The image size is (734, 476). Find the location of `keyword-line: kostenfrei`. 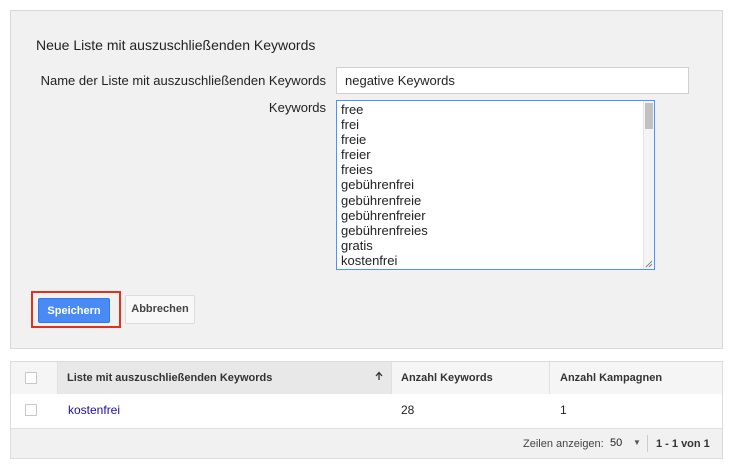

keyword-line: kostenfrei is located at coordinates (369, 260).